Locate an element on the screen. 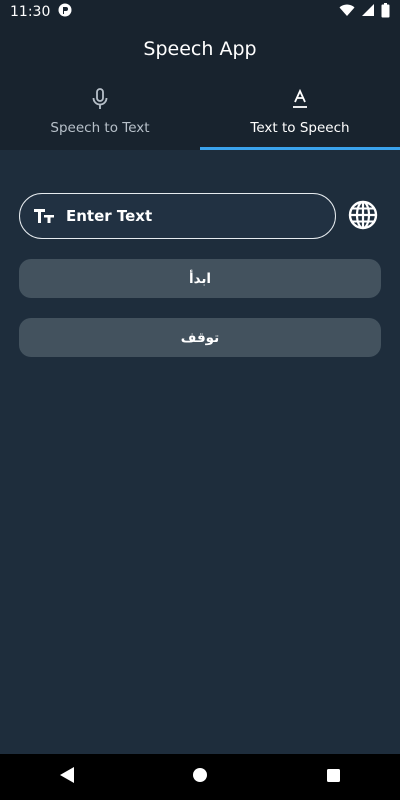 This screenshot has width=400, height=800. back-button is located at coordinates (67, 777).